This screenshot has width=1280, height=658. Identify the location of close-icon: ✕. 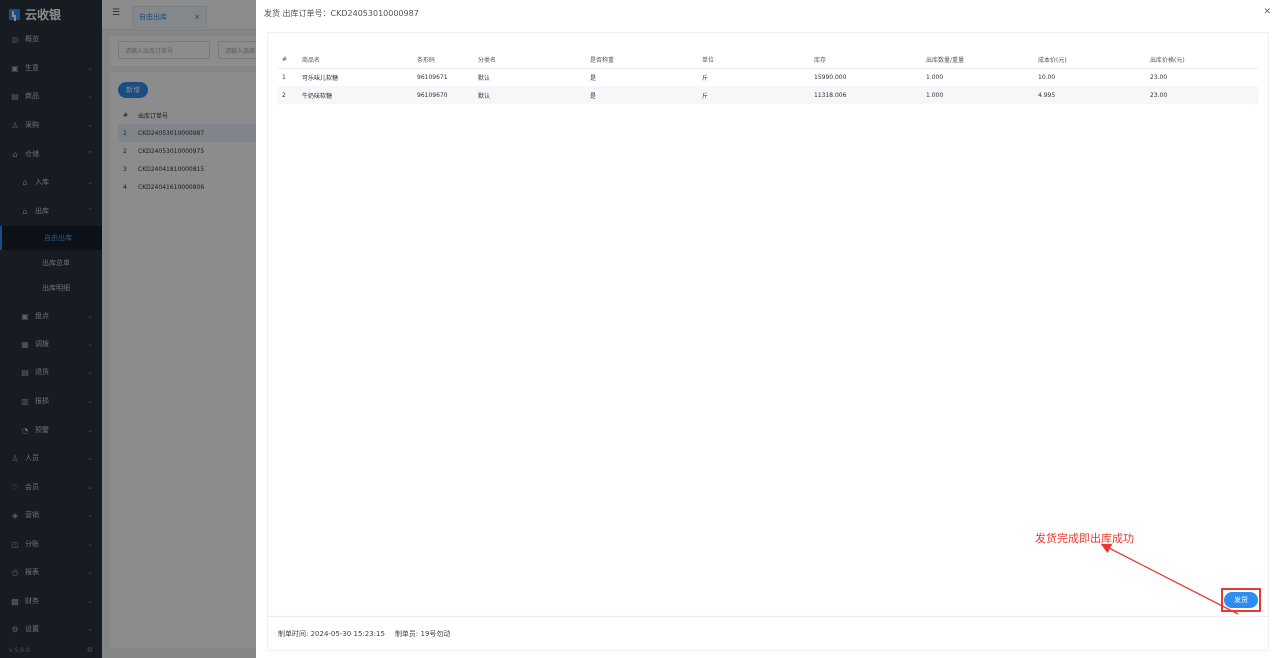
(1267, 12).